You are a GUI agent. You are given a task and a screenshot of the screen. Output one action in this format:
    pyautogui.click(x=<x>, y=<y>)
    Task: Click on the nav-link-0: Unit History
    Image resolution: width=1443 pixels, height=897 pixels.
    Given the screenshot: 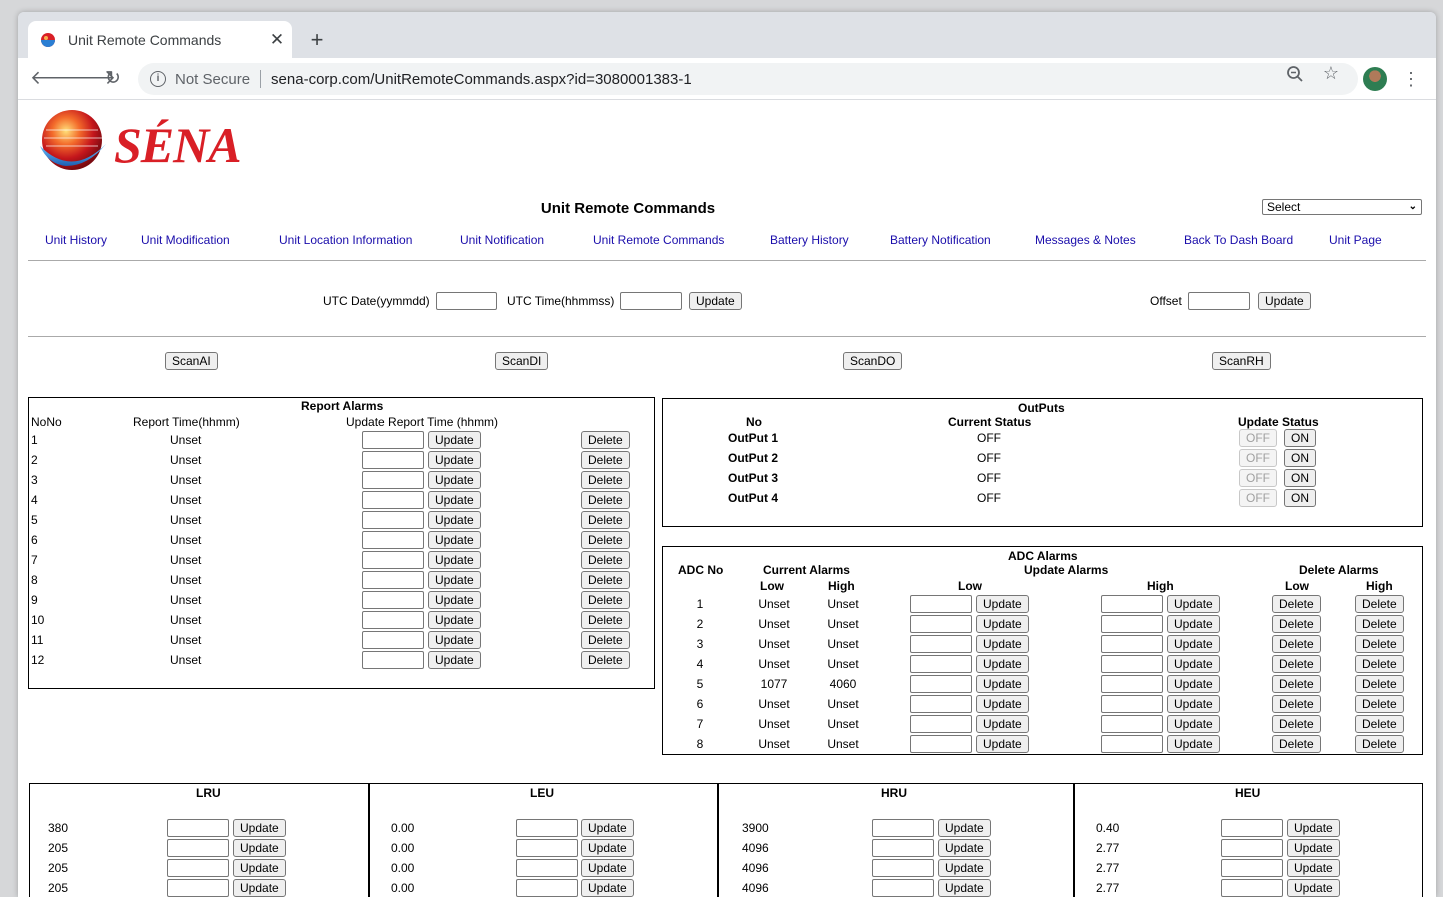 What is the action you would take?
    pyautogui.click(x=76, y=240)
    